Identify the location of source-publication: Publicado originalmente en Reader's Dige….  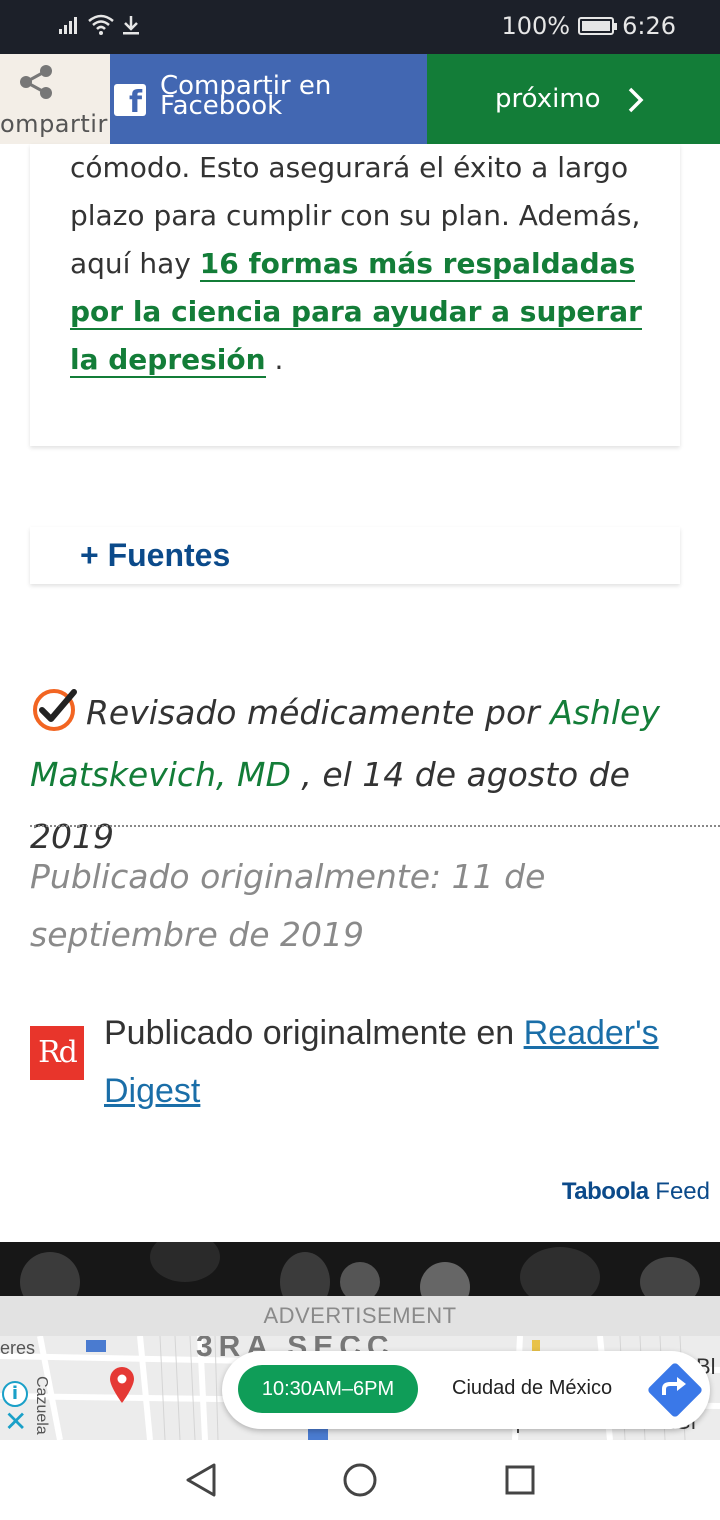
(404, 1062).